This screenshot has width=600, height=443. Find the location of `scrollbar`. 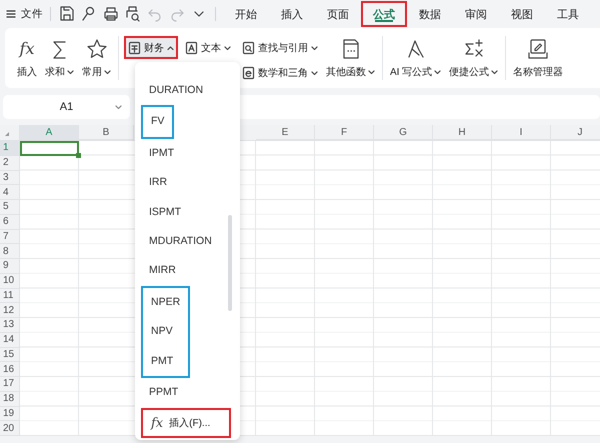

scrollbar is located at coordinates (230, 263).